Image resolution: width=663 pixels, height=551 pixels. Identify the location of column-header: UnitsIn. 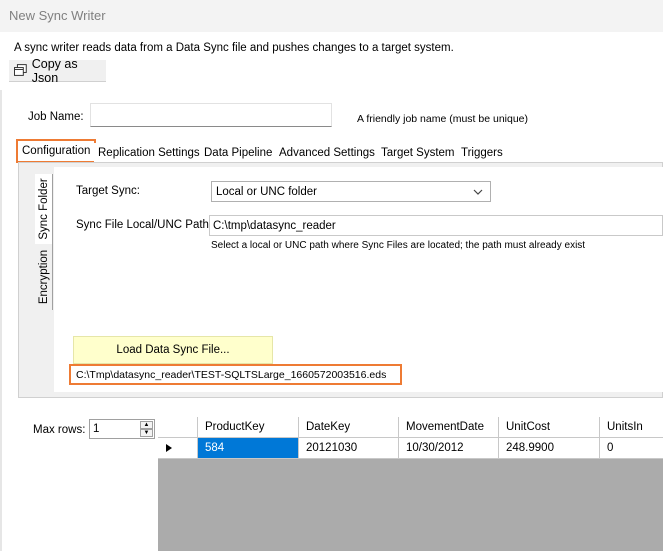
(631, 427).